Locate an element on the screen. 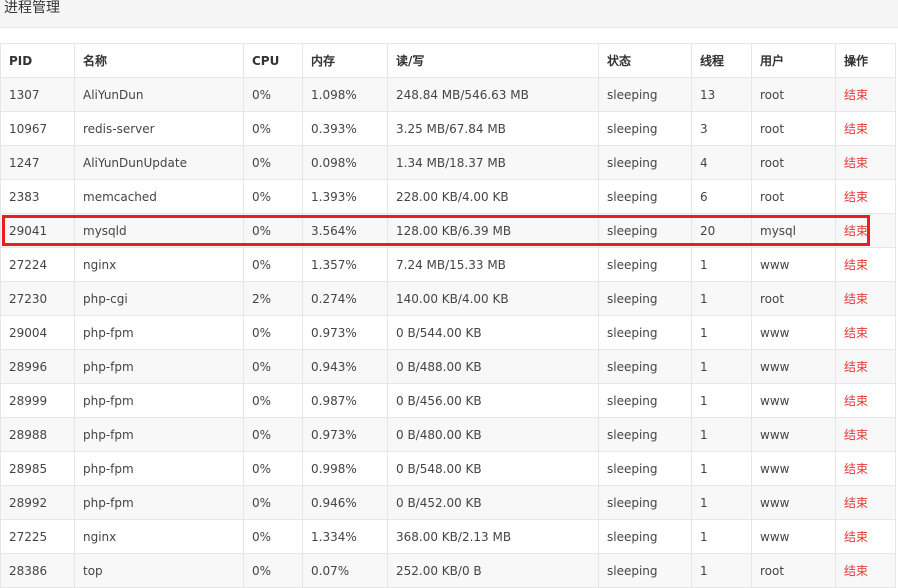 The image size is (898, 588). cell-name: redis-server is located at coordinates (159, 128).